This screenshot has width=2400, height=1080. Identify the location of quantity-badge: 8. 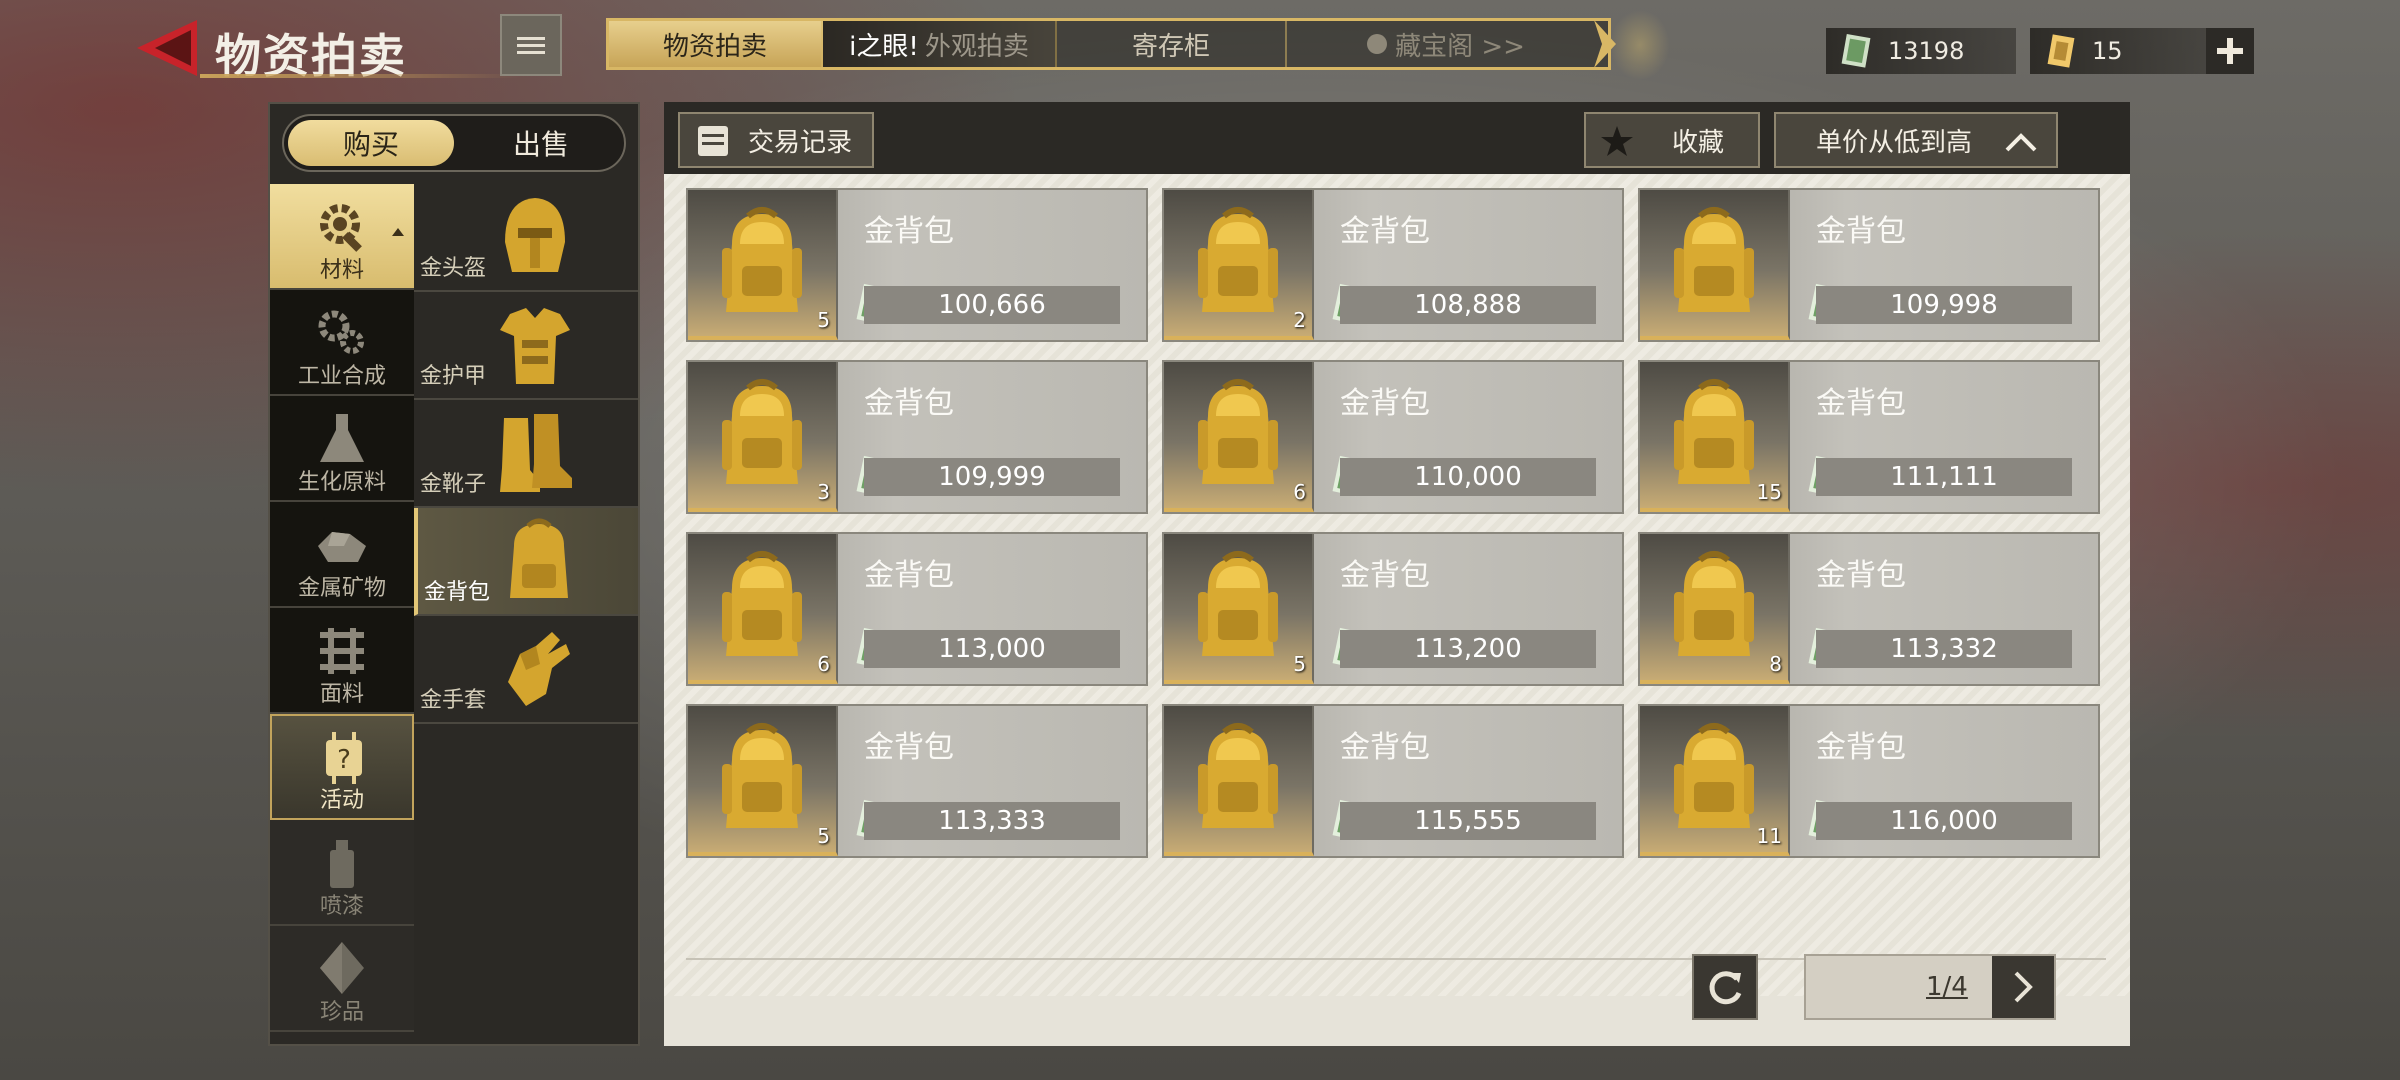
(1775, 664).